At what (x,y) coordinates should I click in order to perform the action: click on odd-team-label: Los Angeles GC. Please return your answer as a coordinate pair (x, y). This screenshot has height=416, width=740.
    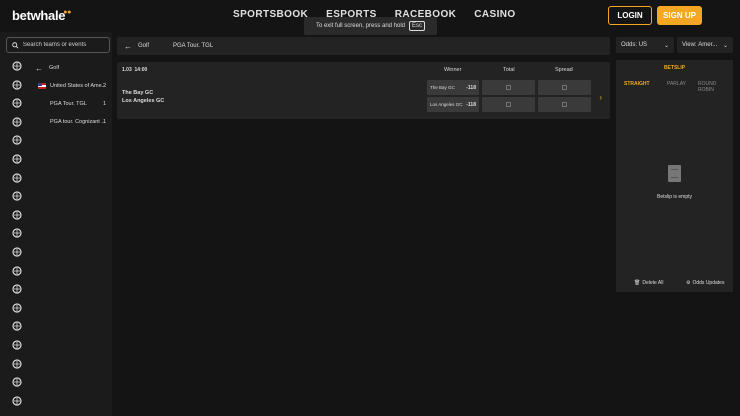
    Looking at the image, I should click on (446, 104).